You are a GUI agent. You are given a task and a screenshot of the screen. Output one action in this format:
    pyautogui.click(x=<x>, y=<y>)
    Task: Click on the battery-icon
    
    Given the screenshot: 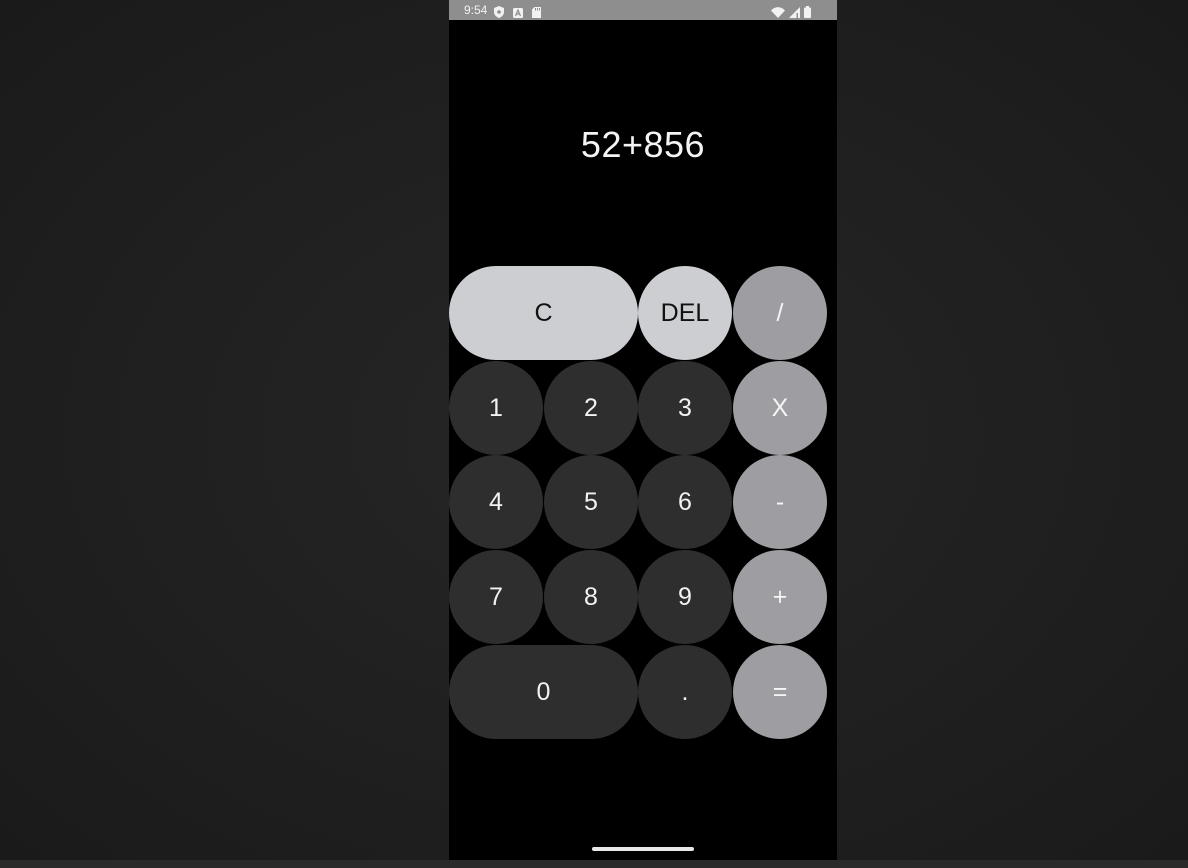 What is the action you would take?
    pyautogui.click(x=807, y=14)
    